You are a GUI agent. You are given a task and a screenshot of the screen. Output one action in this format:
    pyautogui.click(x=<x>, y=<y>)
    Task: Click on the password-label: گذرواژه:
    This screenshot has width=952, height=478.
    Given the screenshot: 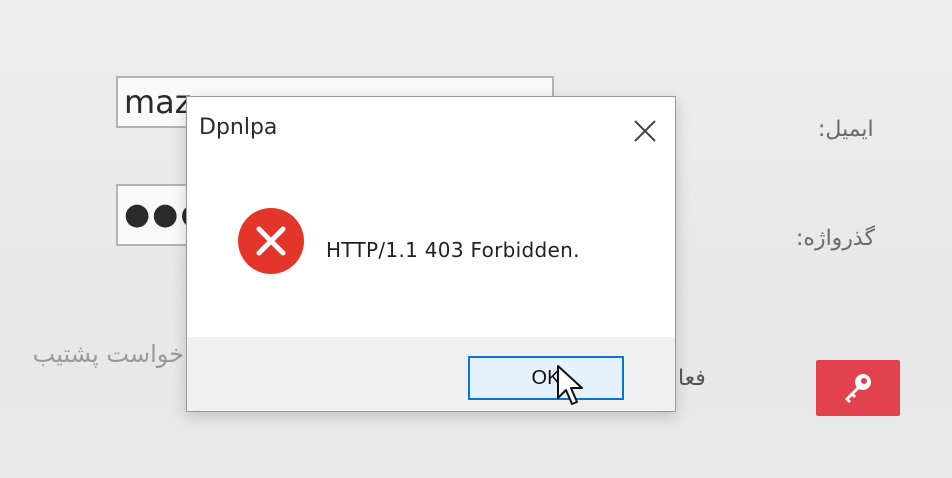 What is the action you would take?
    pyautogui.click(x=835, y=238)
    